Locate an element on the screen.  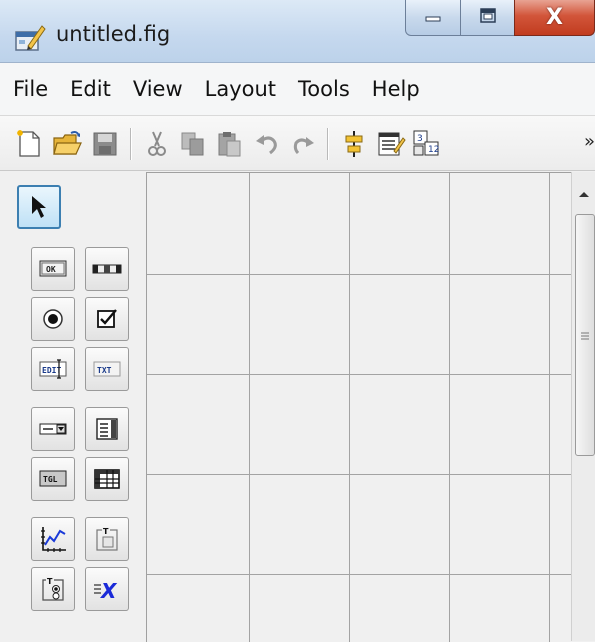
undo-icon is located at coordinates (267, 144).